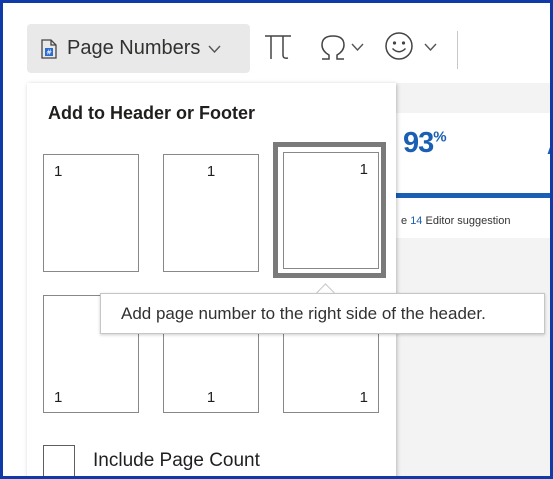  I want to click on equation-icon, so click(278, 47).